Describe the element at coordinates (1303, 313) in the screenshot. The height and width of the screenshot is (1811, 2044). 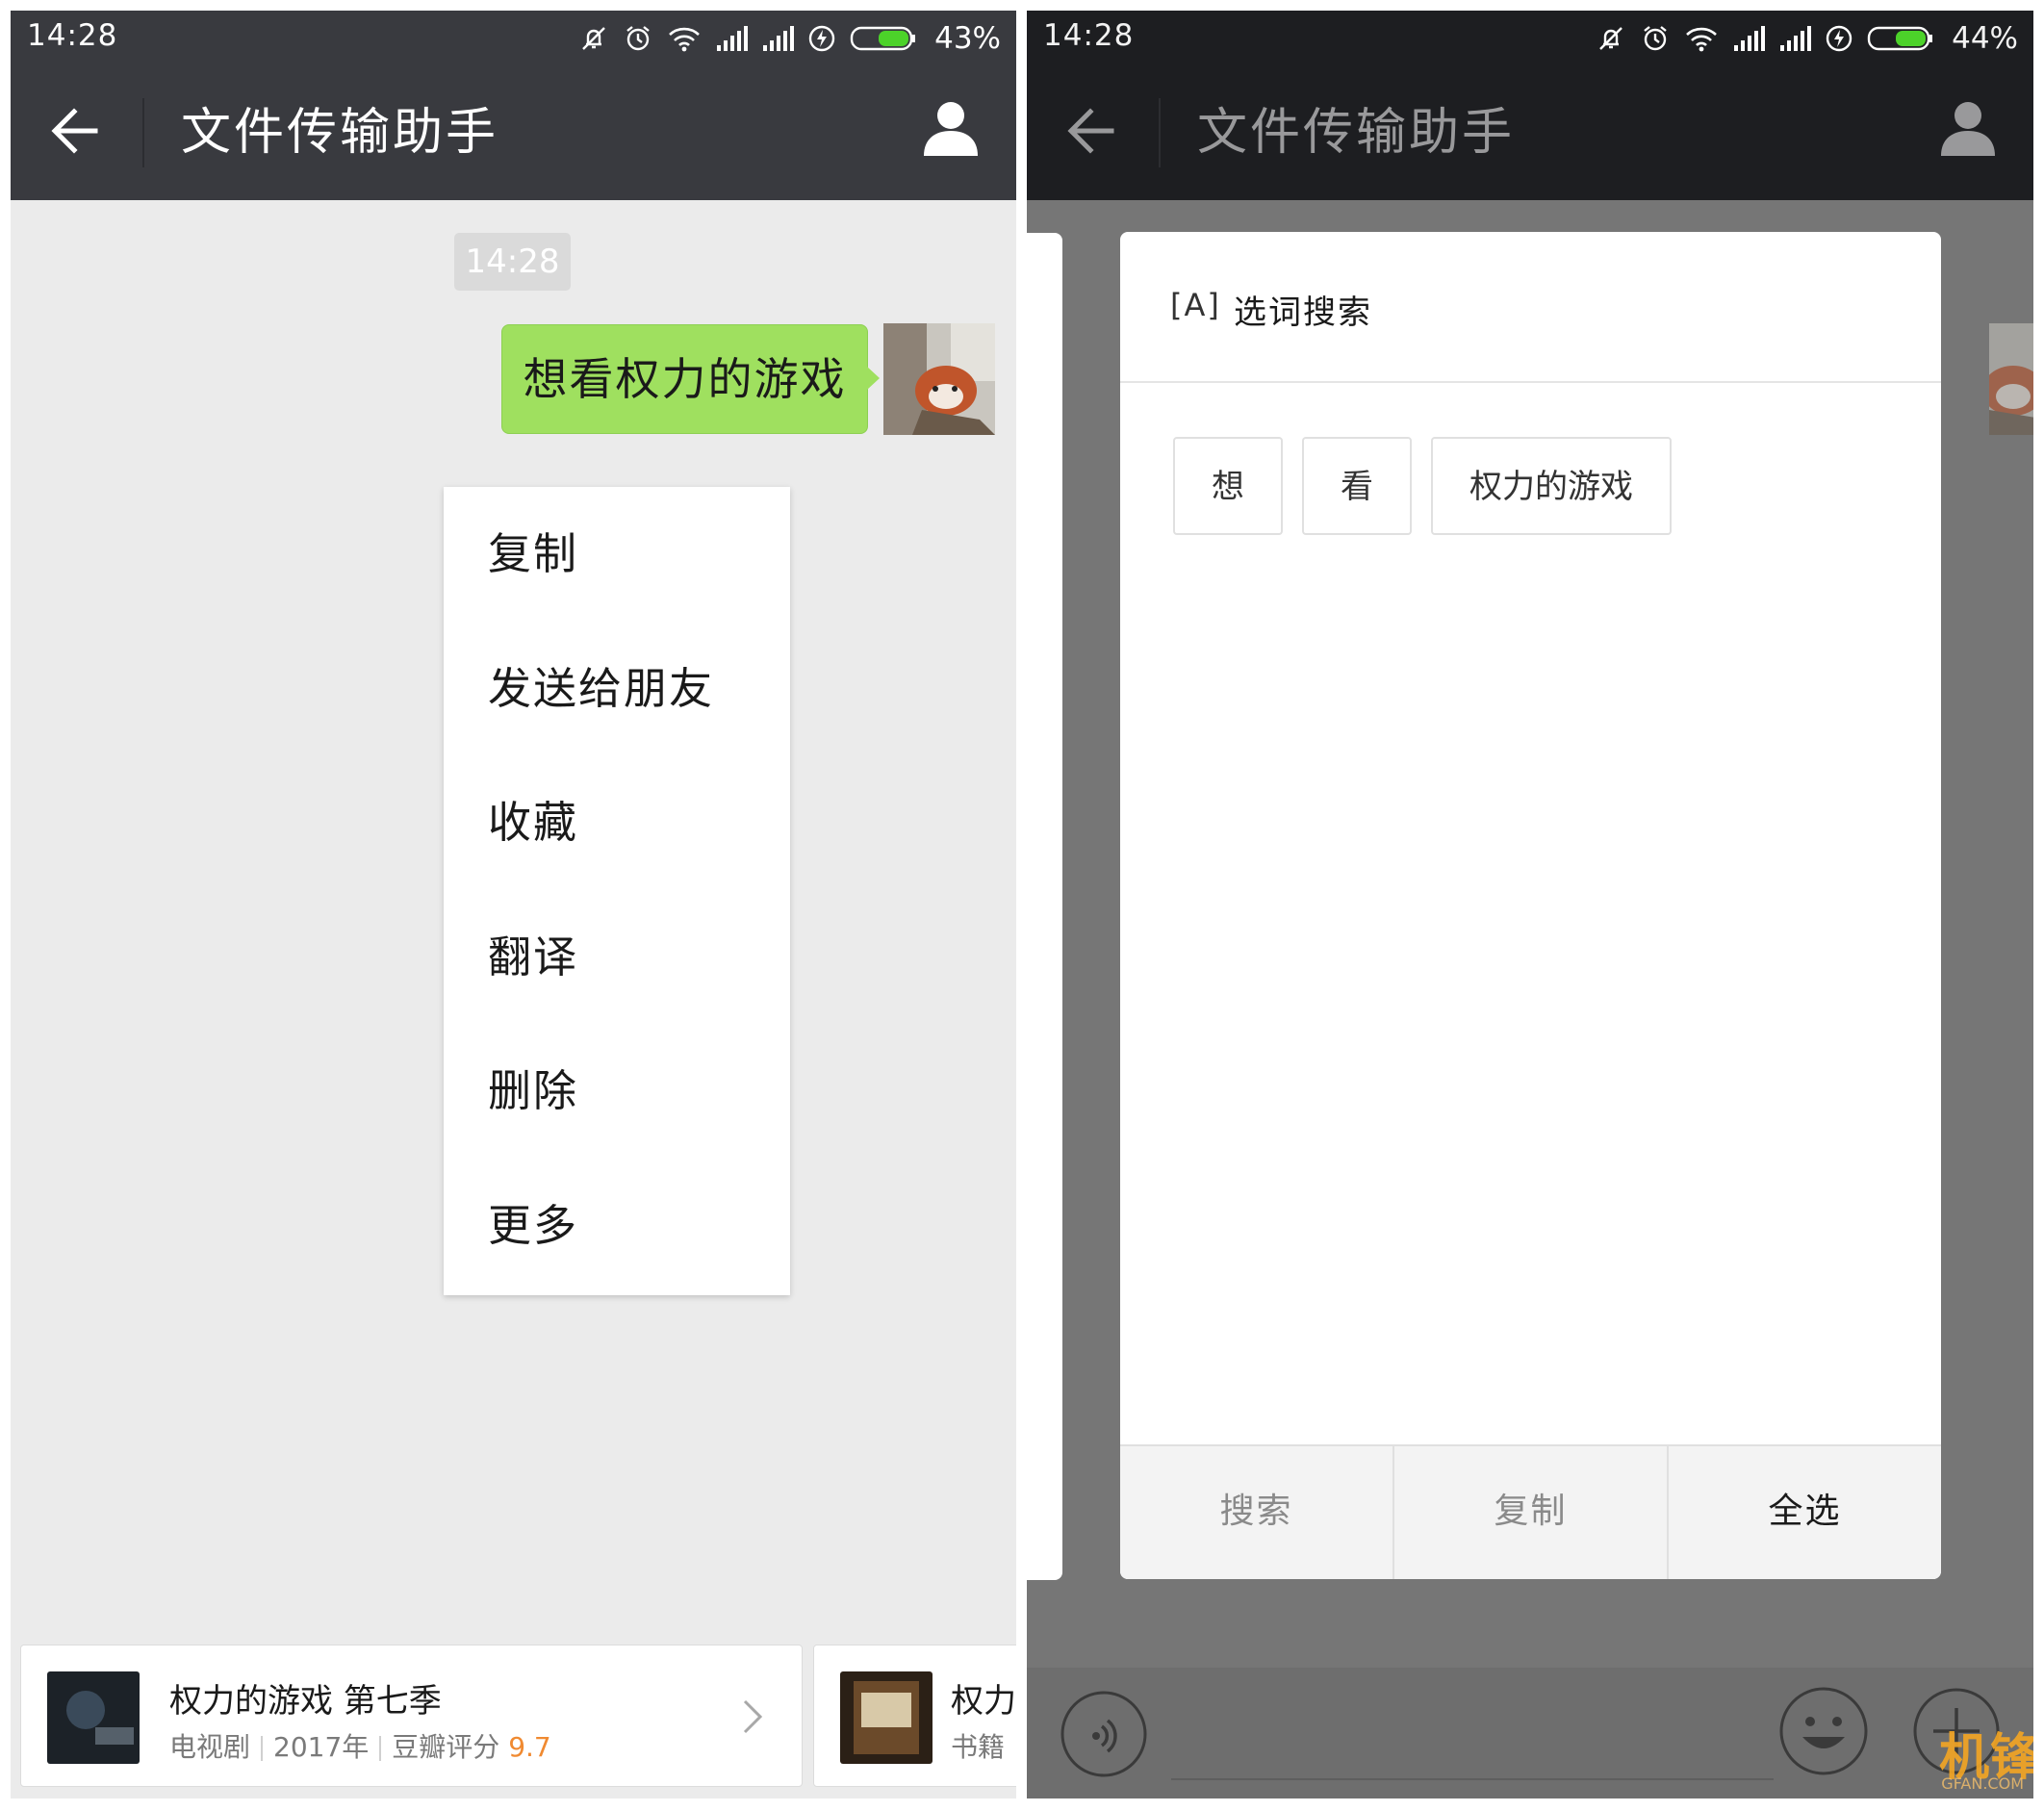
I see `dialog-title: 选词搜索` at that location.